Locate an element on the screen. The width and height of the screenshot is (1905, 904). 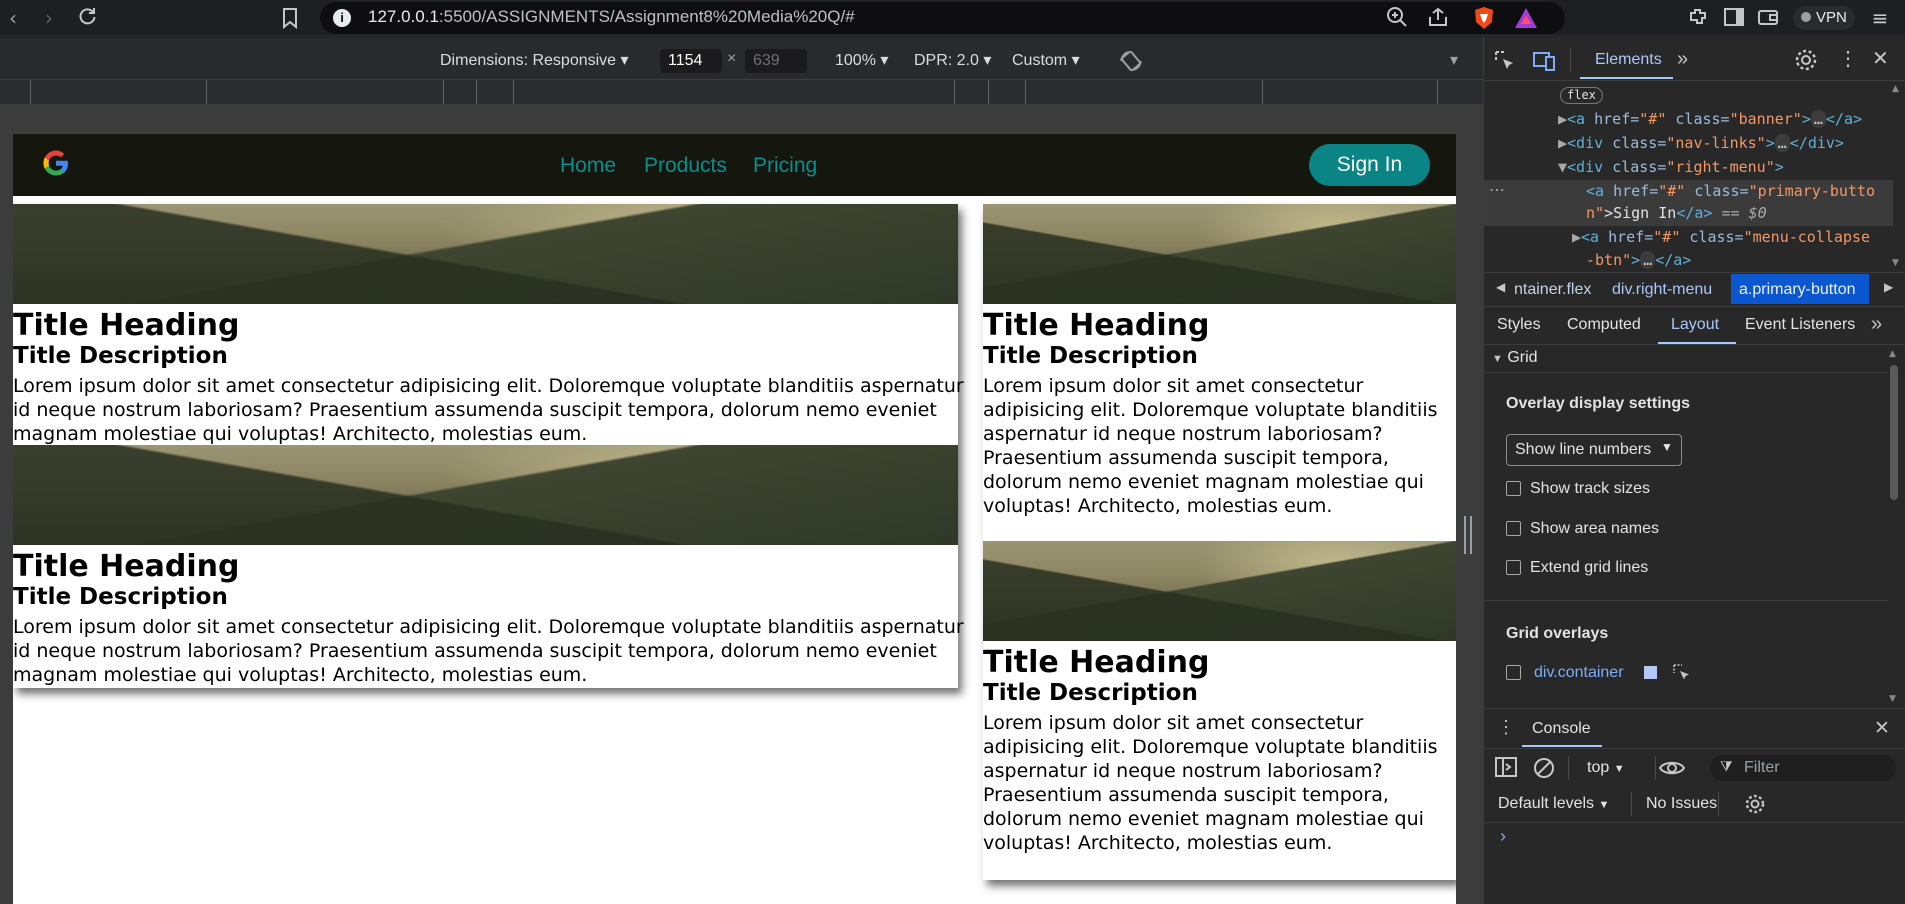
bookmark-icon is located at coordinates (290, 18).